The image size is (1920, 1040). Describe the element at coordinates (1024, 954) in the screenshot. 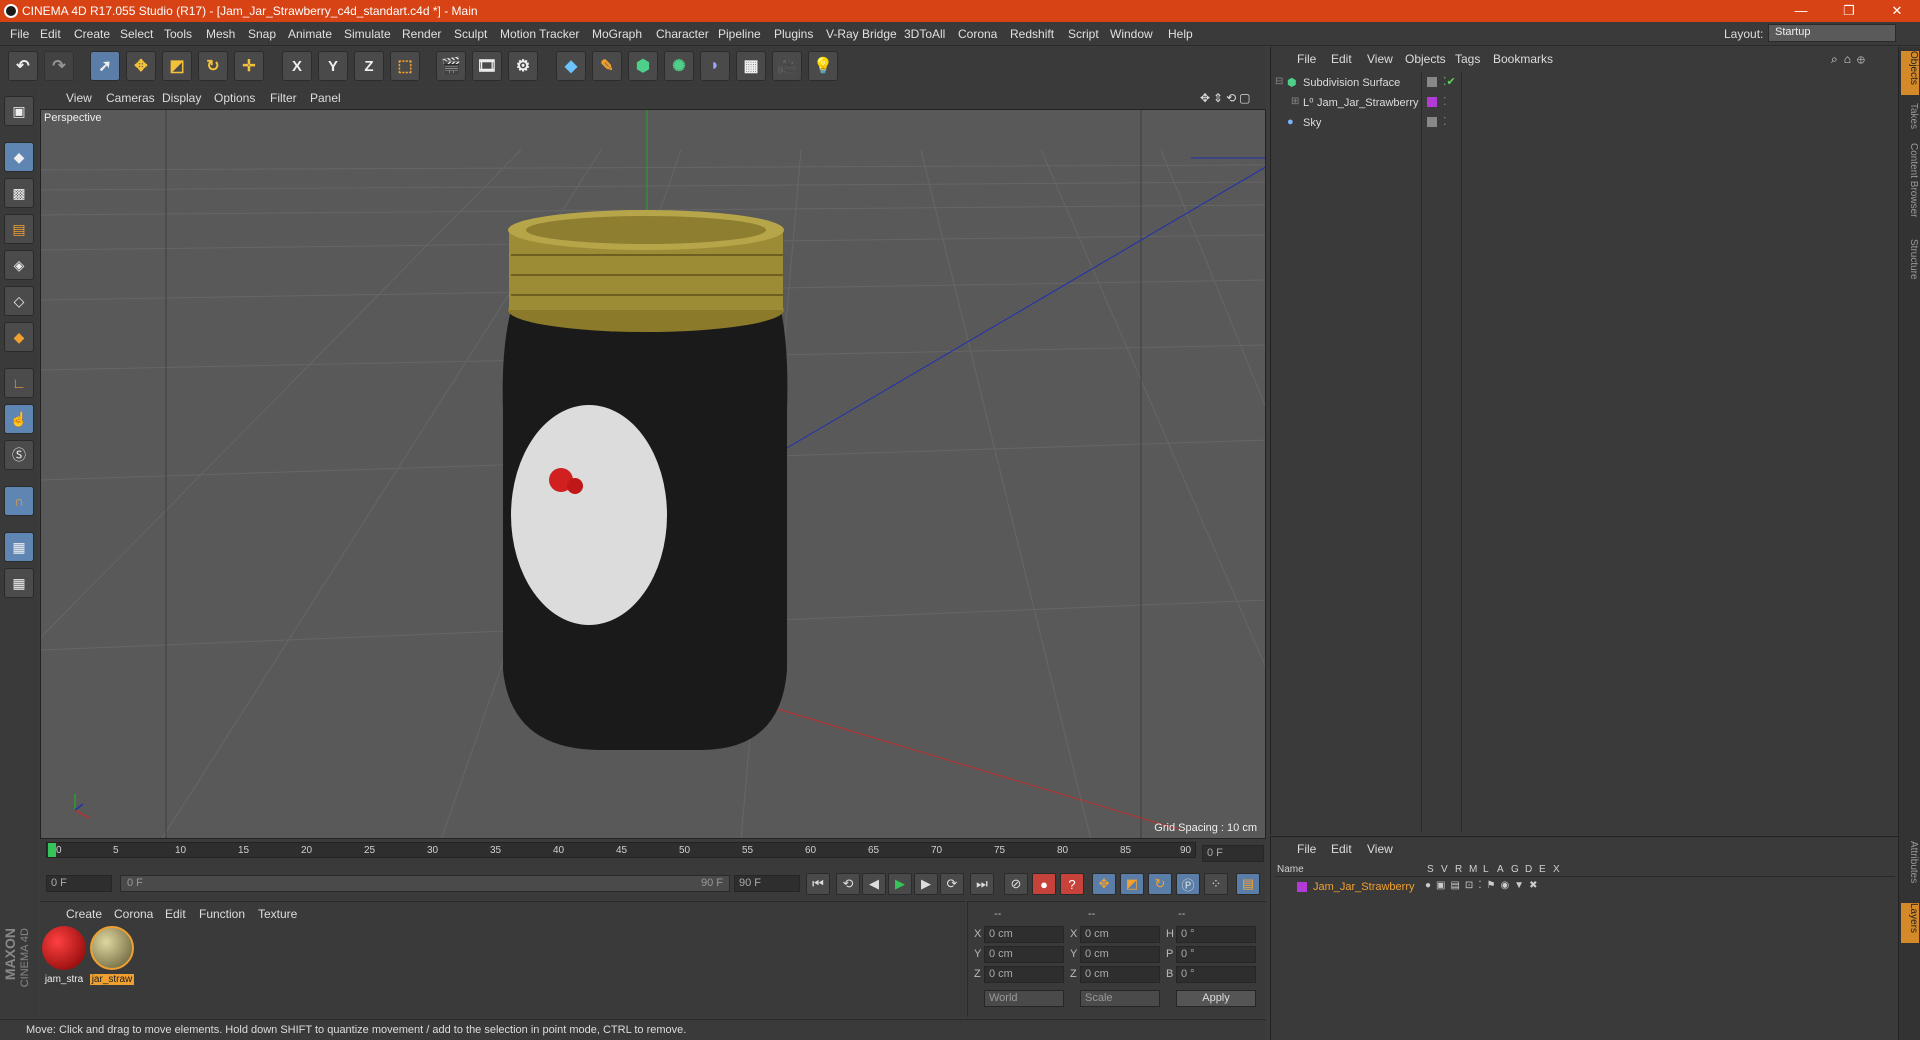

I see `pos-y-field: 0 cm` at that location.